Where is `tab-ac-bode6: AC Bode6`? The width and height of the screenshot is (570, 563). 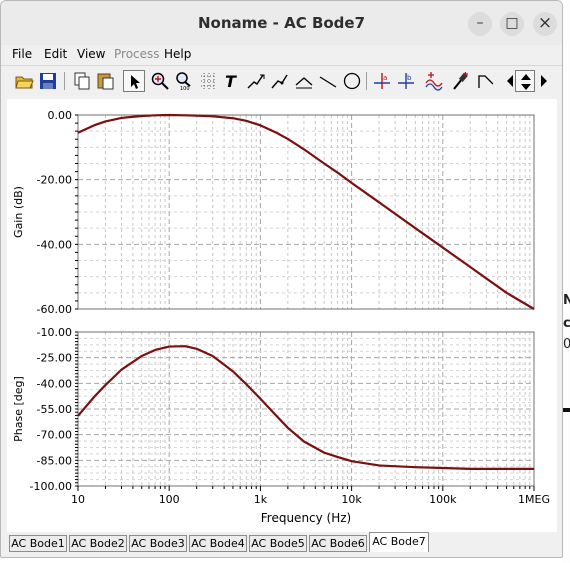 tab-ac-bode6: AC Bode6 is located at coordinates (338, 543).